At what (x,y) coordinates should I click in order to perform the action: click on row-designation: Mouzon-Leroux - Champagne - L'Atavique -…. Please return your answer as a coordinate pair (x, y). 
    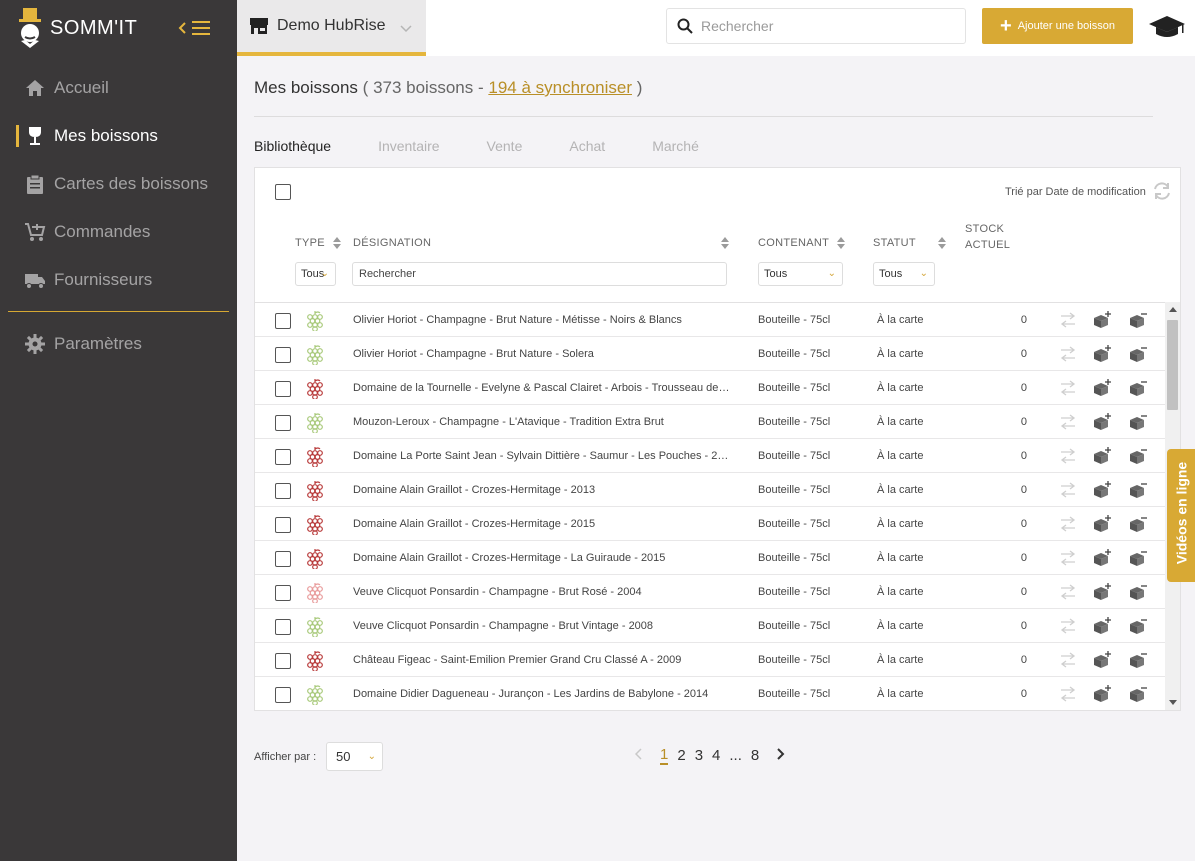
    Looking at the image, I should click on (543, 422).